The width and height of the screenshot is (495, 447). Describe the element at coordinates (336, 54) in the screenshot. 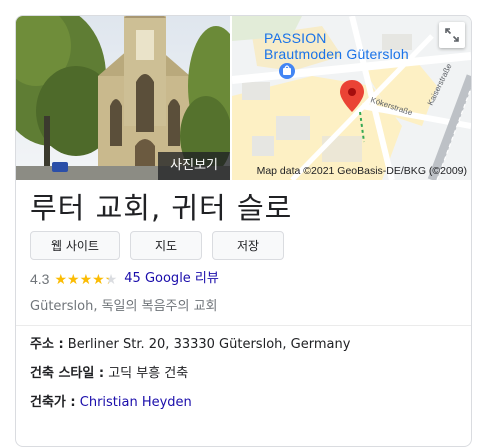

I see `map-business-name-line2: Brautmoden Gütersloh` at that location.